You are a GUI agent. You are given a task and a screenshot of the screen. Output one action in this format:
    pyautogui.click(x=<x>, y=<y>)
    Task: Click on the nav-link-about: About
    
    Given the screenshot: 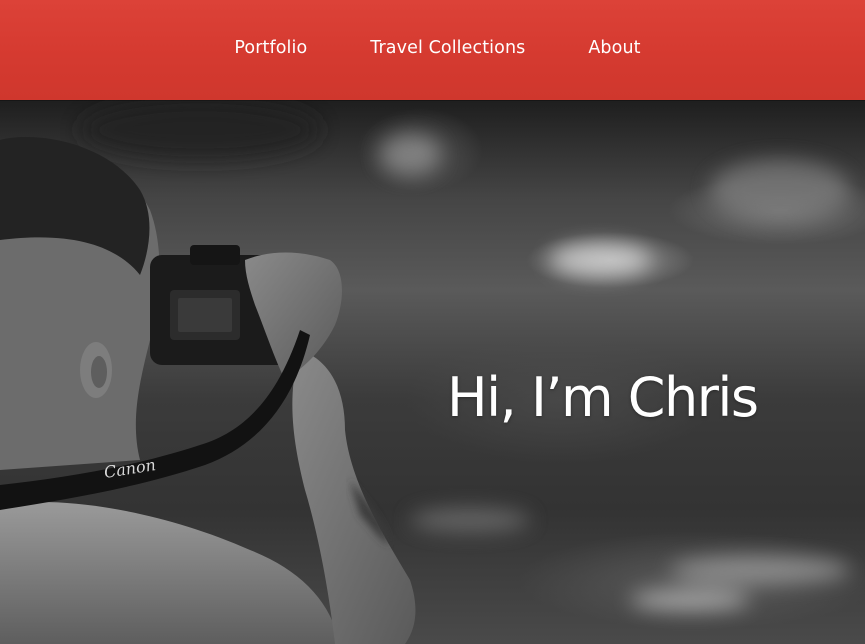 What is the action you would take?
    pyautogui.click(x=614, y=48)
    